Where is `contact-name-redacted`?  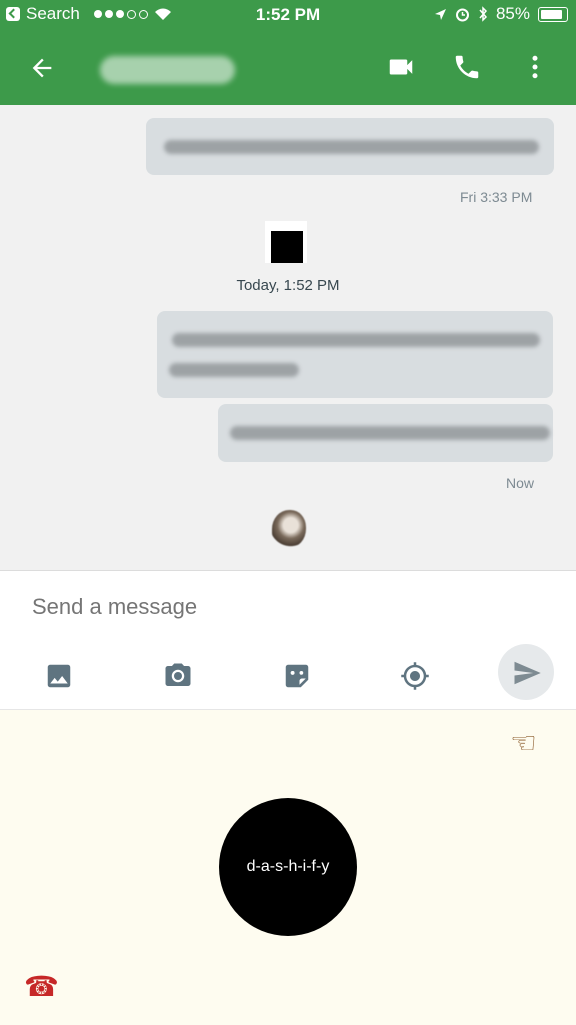 contact-name-redacted is located at coordinates (167, 70).